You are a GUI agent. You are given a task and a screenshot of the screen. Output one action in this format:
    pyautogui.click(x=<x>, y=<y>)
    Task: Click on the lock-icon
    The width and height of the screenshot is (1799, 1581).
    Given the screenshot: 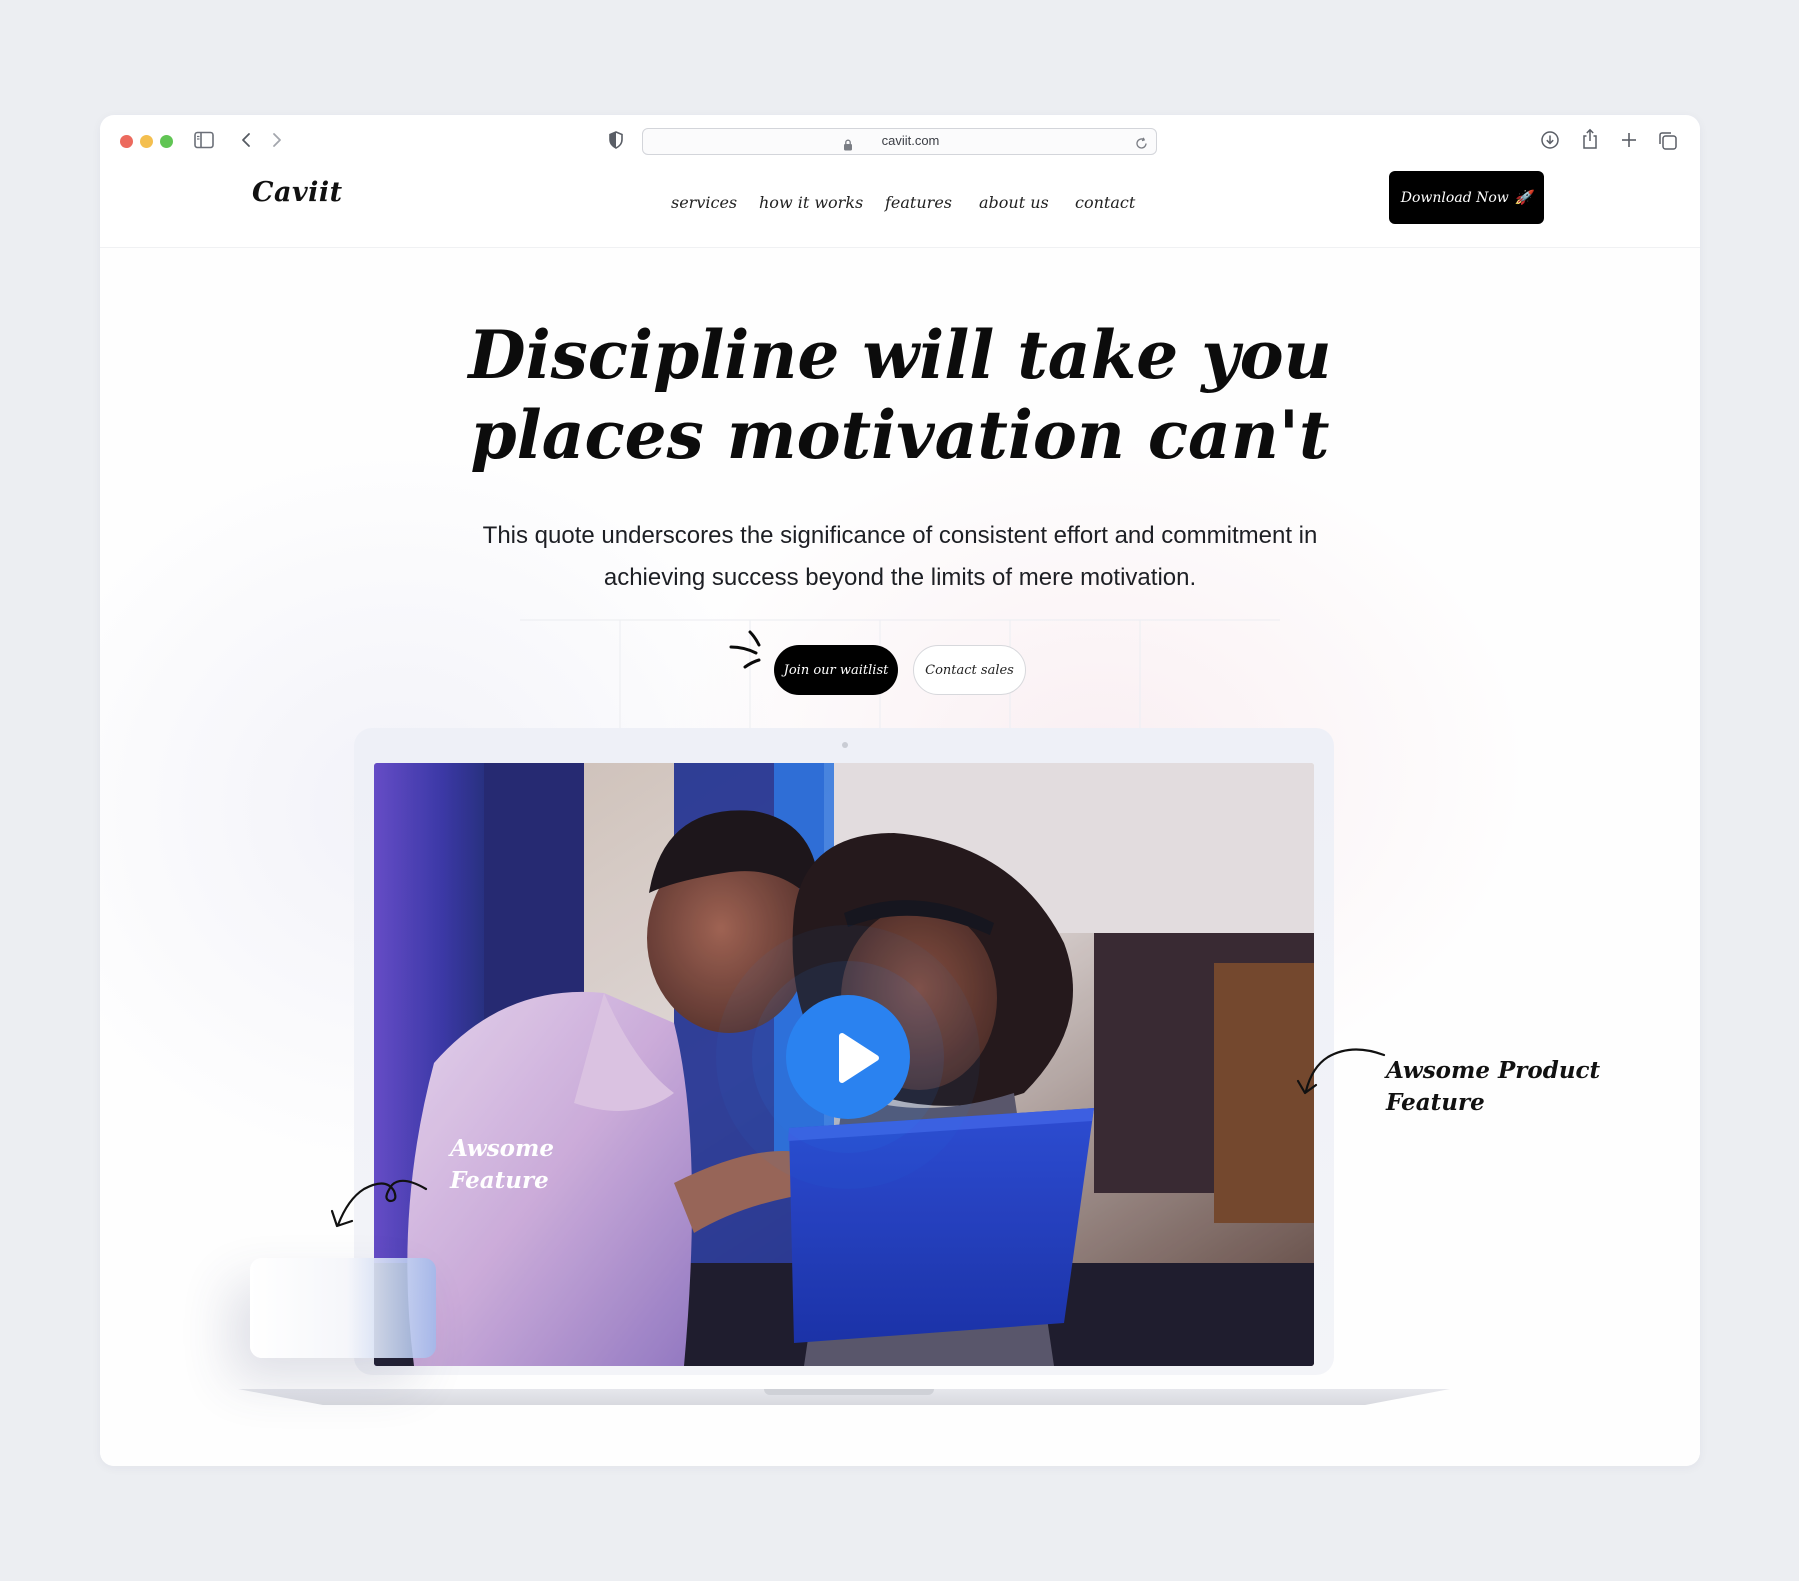 What is the action you would take?
    pyautogui.click(x=848, y=147)
    